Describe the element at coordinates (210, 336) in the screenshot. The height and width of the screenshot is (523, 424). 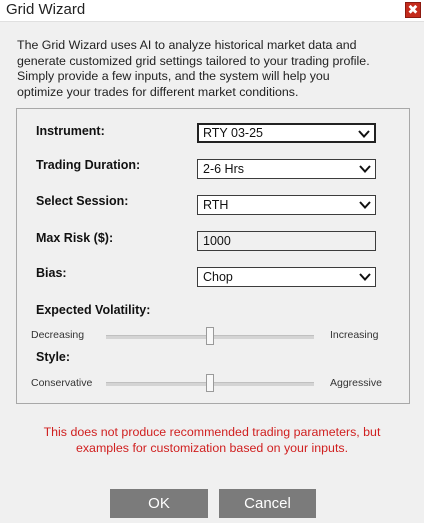
I see `volatility-slider-thumb` at that location.